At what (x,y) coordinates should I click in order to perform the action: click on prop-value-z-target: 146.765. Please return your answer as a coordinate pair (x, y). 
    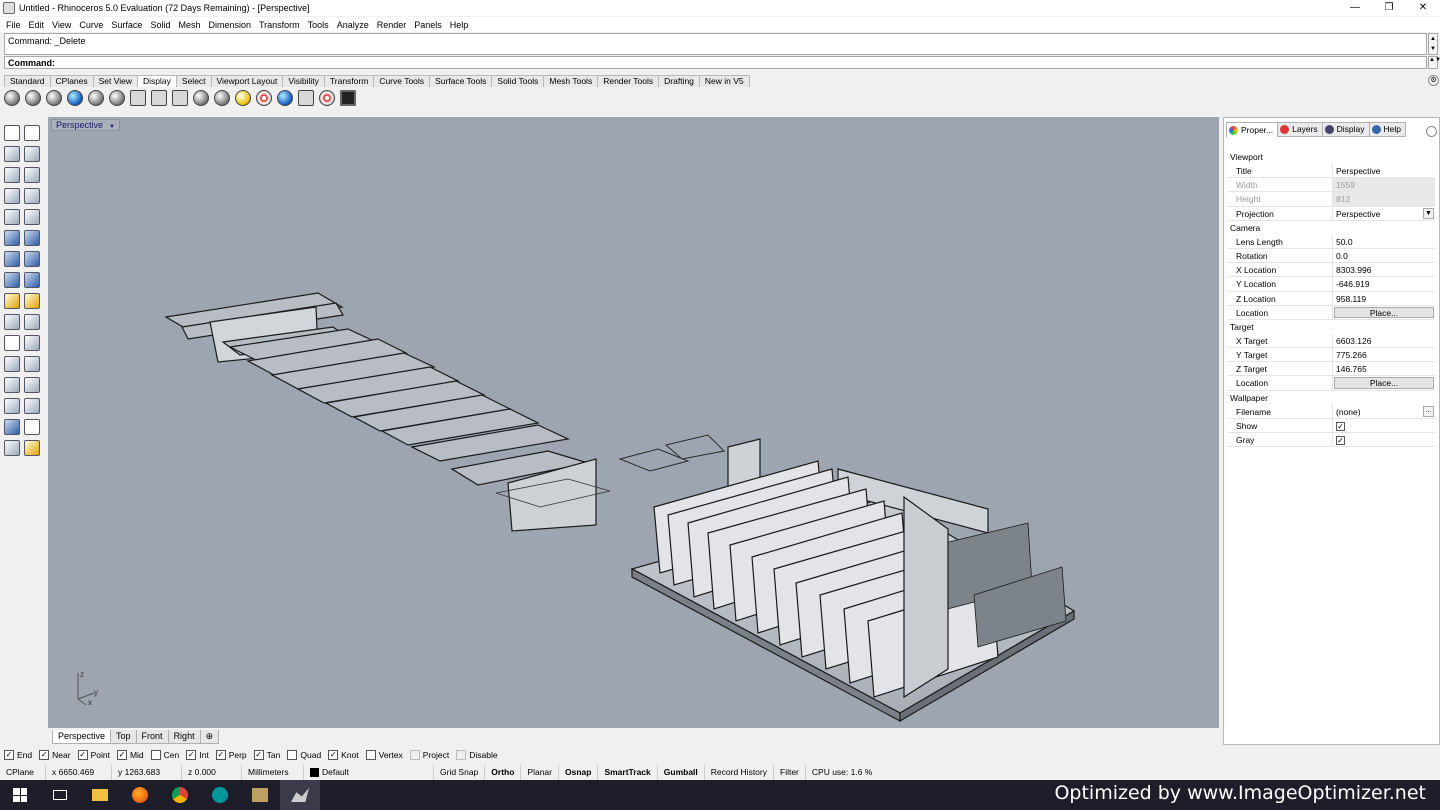
    Looking at the image, I should click on (1383, 369).